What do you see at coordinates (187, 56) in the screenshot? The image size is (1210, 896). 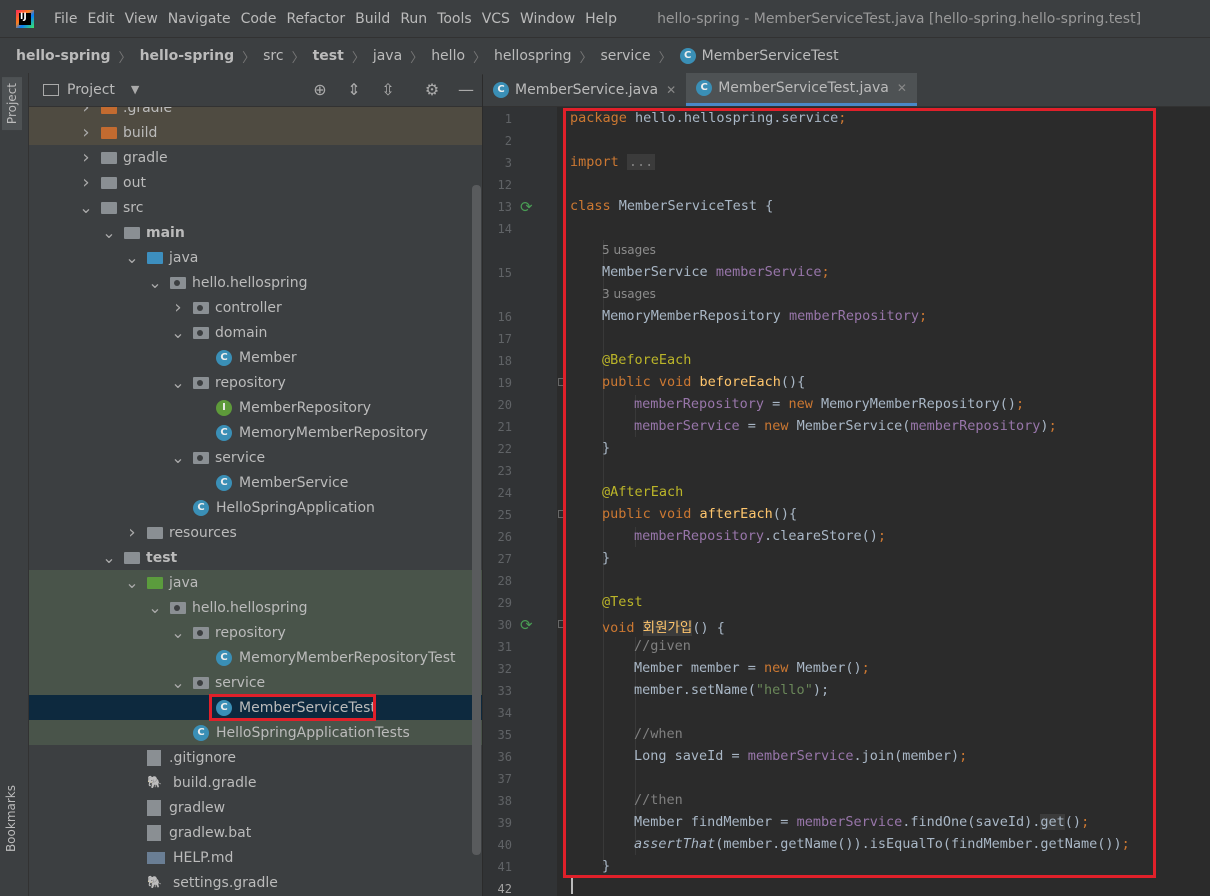 I see `crumb-module: hello-spring` at bounding box center [187, 56].